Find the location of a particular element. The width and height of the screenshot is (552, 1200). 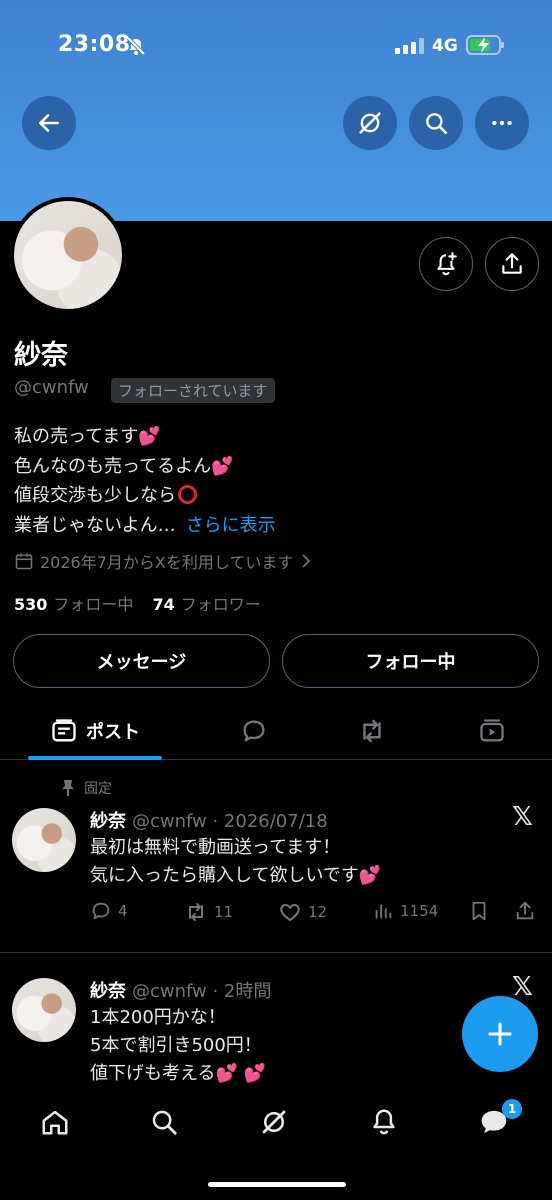

tab-media is located at coordinates (492, 731).